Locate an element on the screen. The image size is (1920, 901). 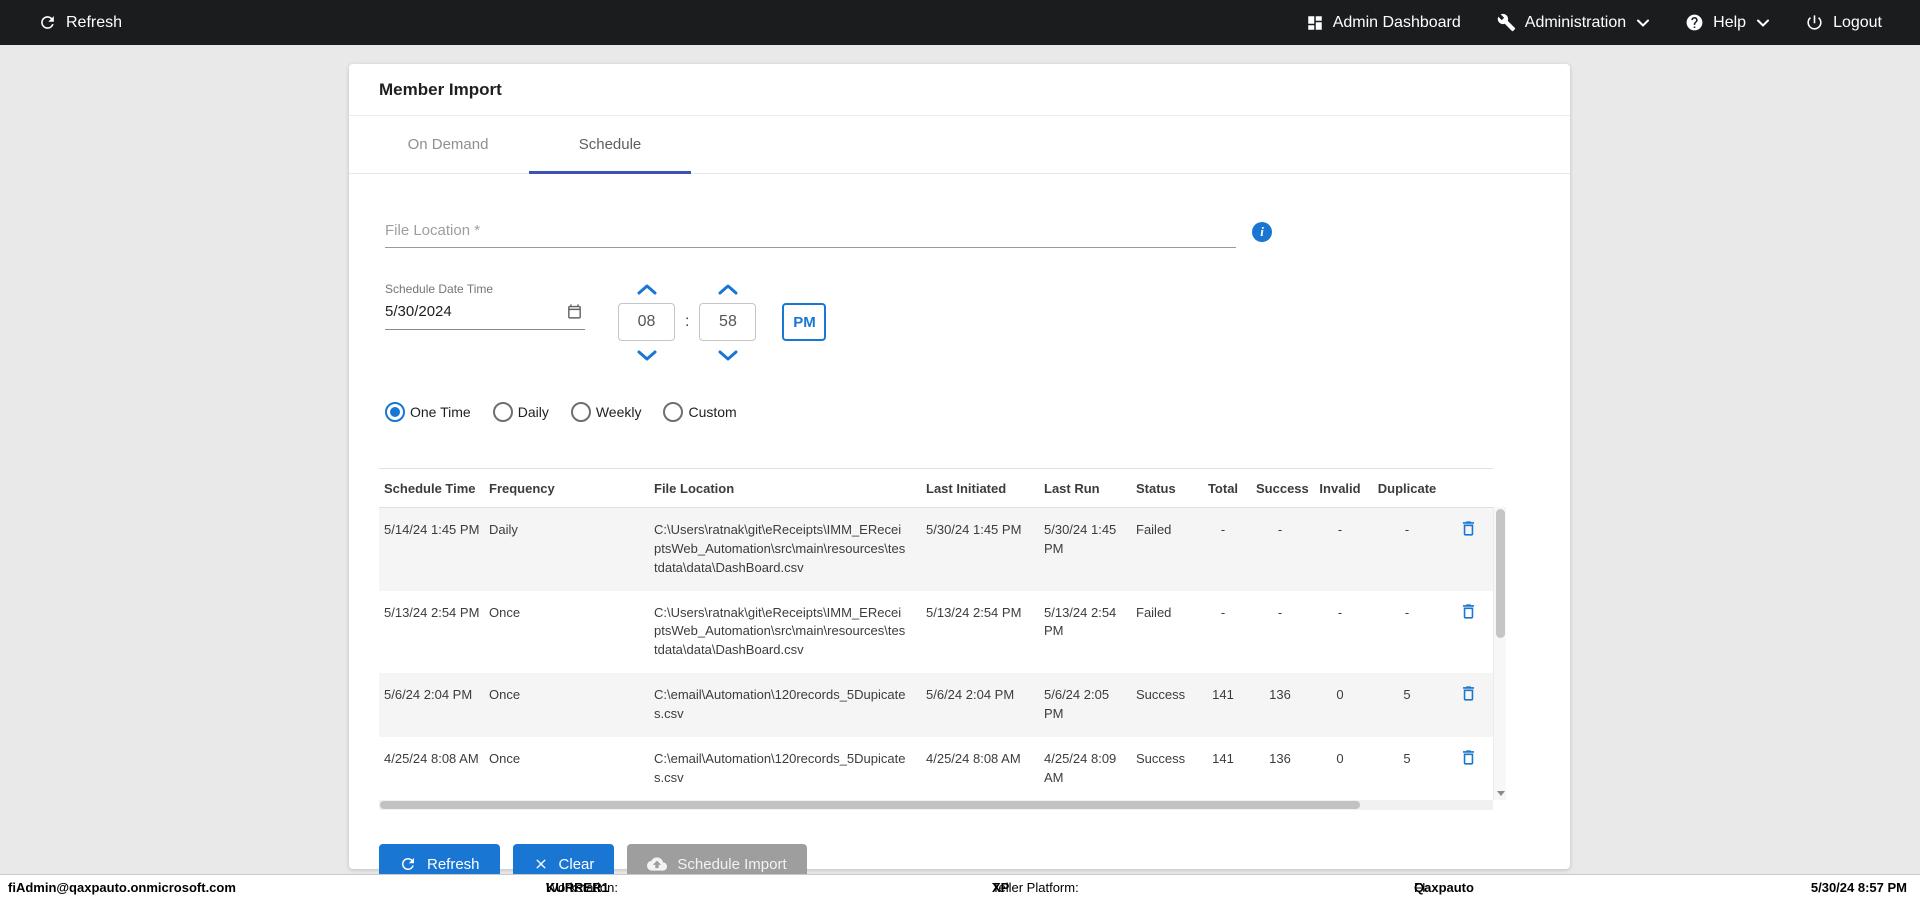
radio-weekly: Weekly is located at coordinates (606, 412).